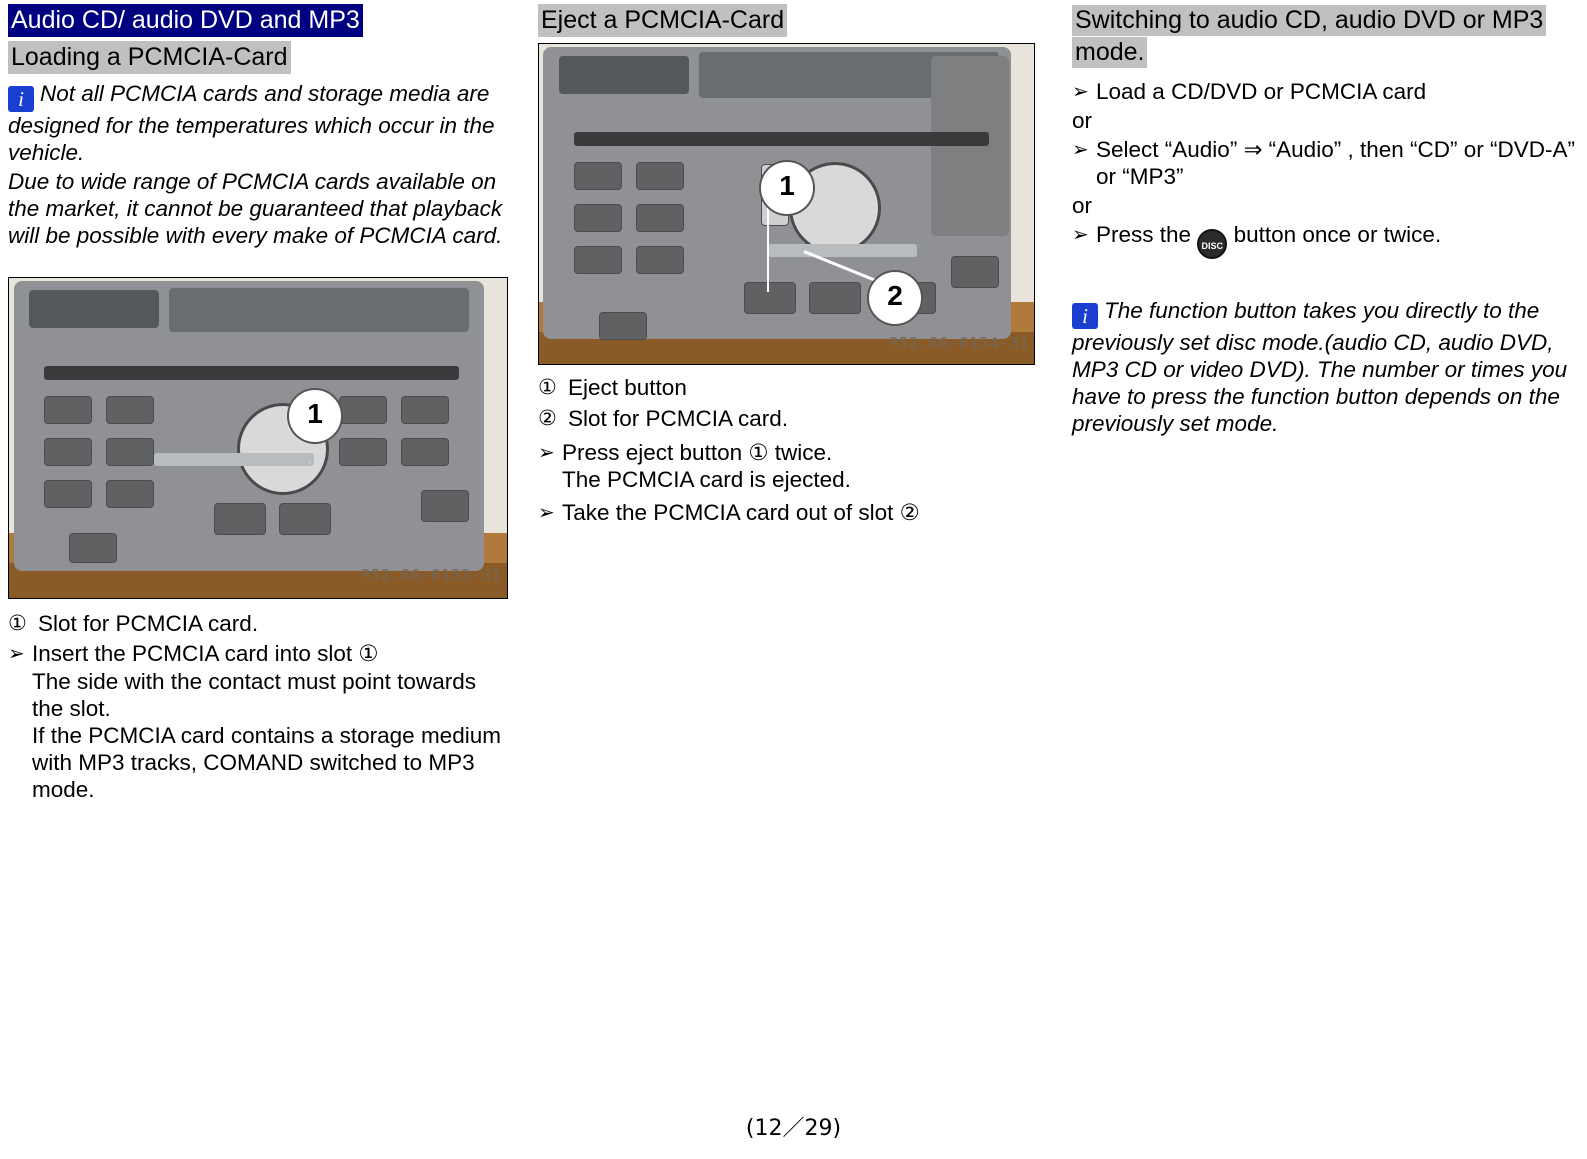 Image resolution: width=1587 pixels, height=1159 pixels. Describe the element at coordinates (697, 452) in the screenshot. I see `col2-step-1-text: Press eject button ① twice.` at that location.